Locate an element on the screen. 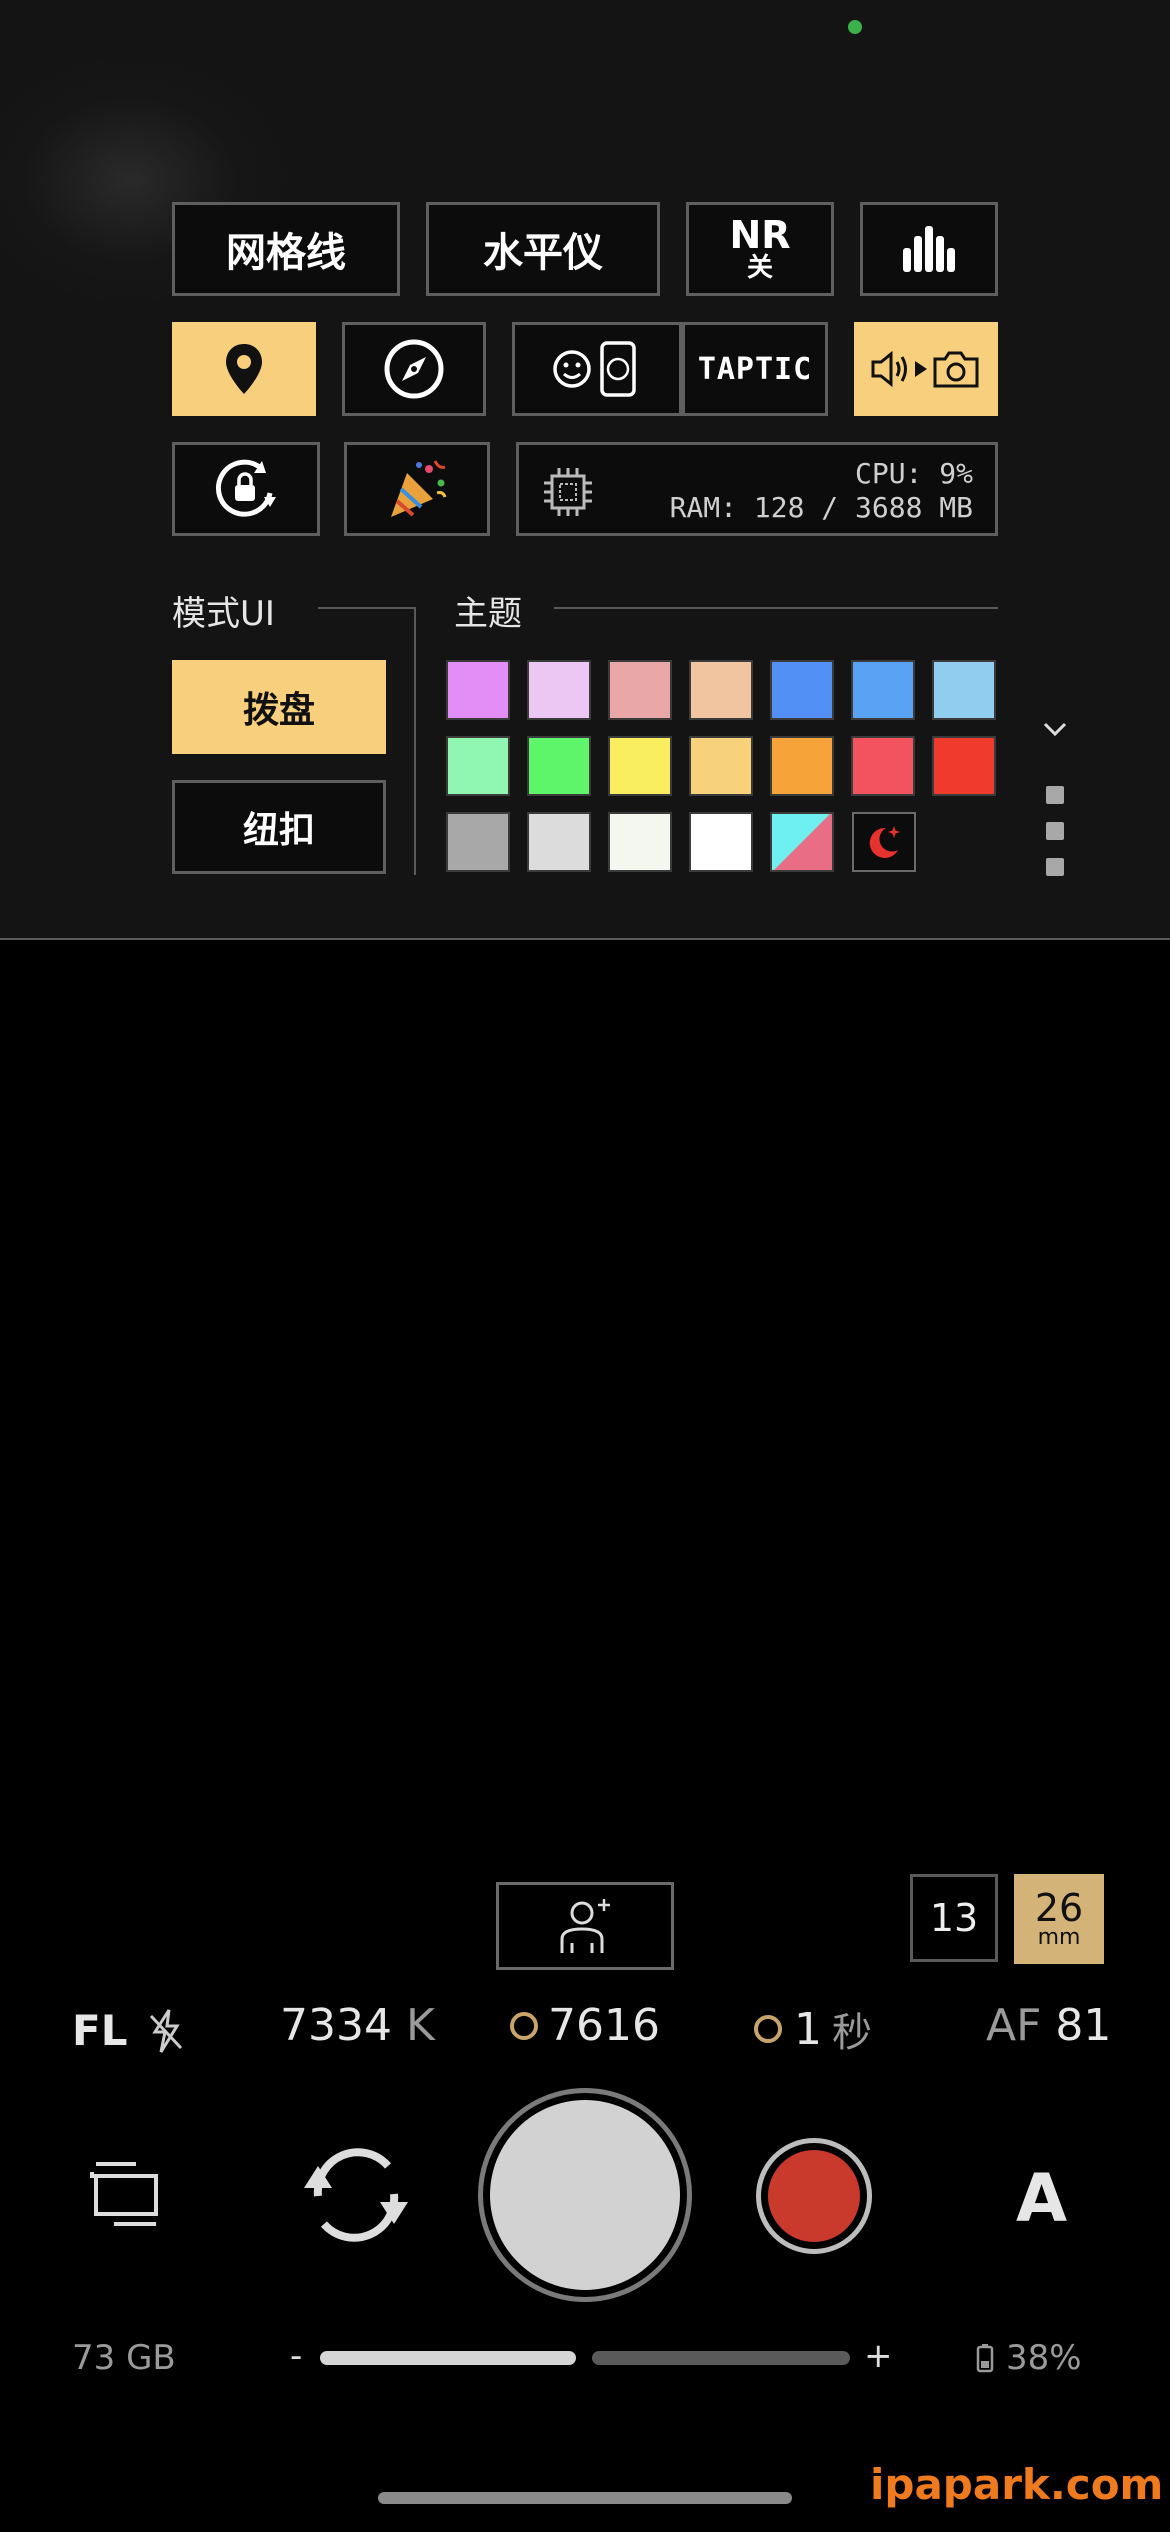 This screenshot has width=1170, height=2532. flash-label: FL is located at coordinates (100, 2030).